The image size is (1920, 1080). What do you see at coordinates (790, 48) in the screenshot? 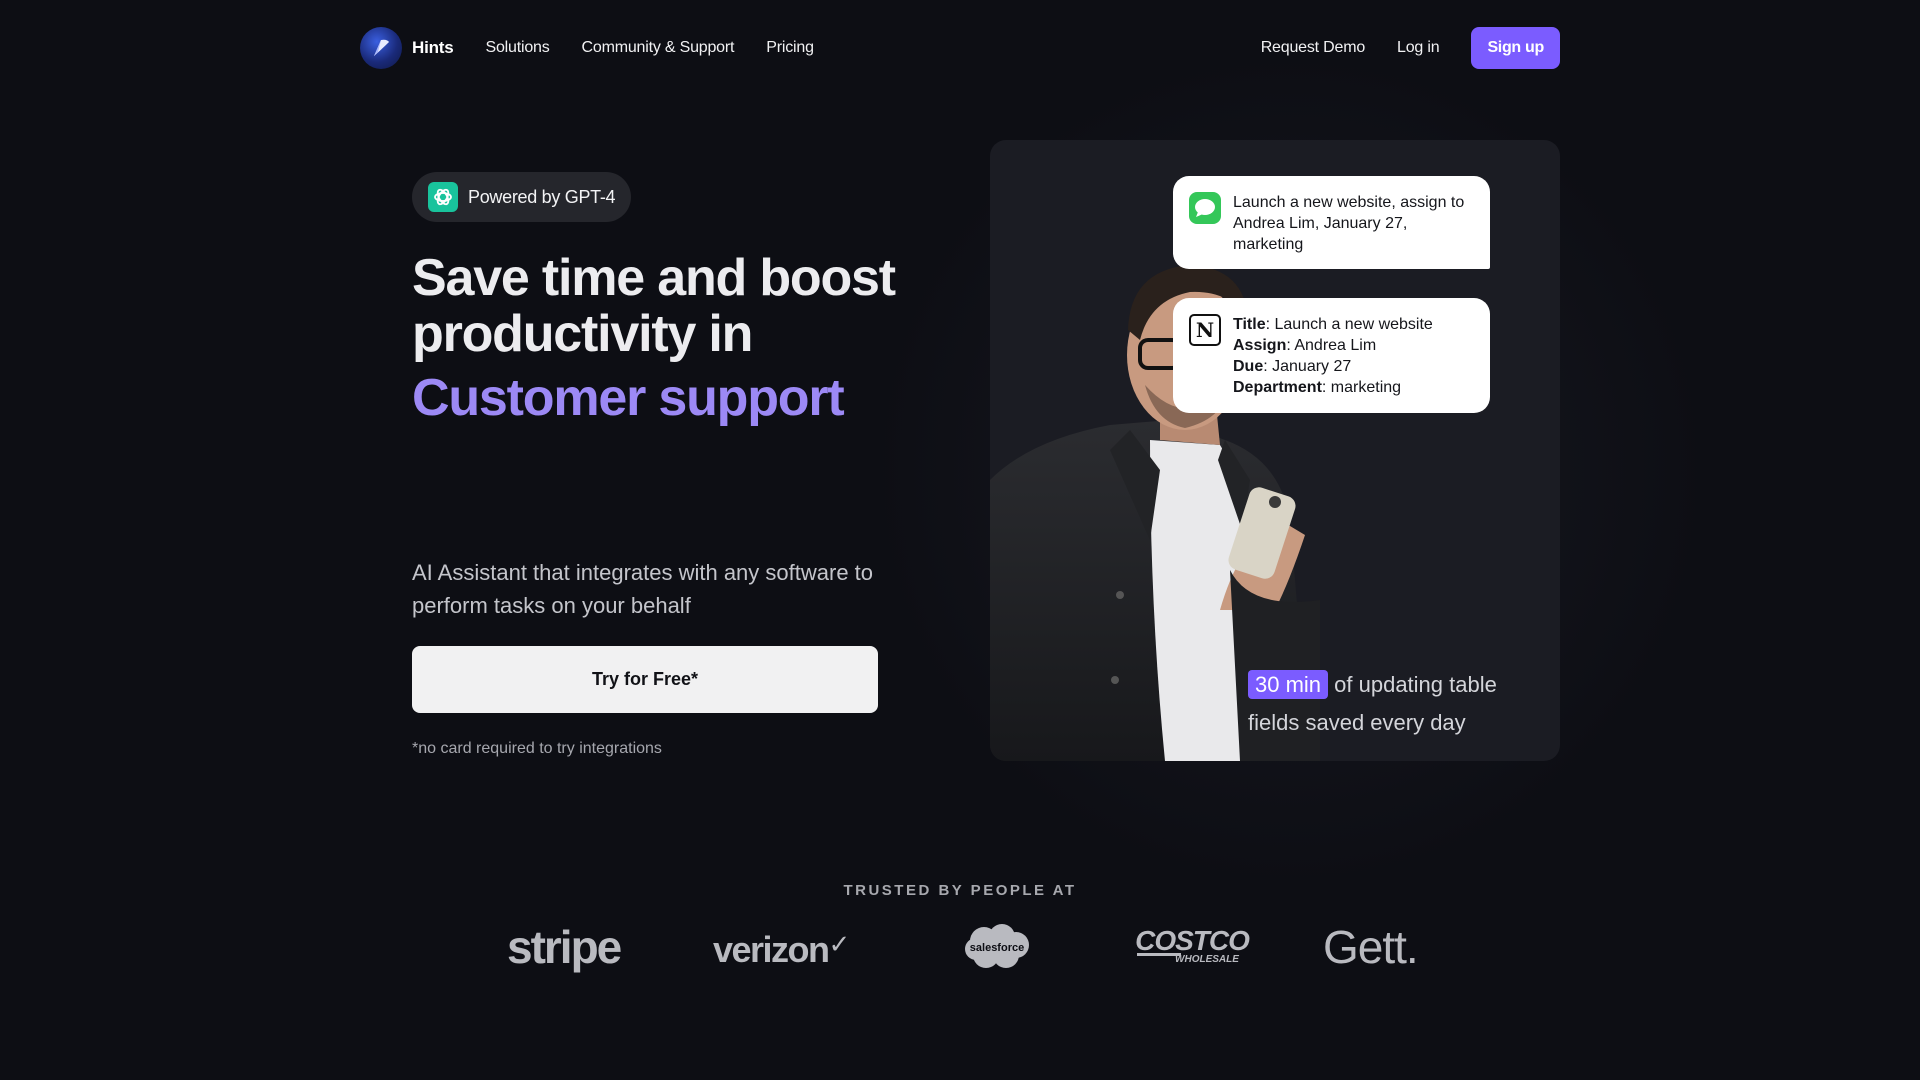
I see `nav-link-pricing: Pricing` at bounding box center [790, 48].